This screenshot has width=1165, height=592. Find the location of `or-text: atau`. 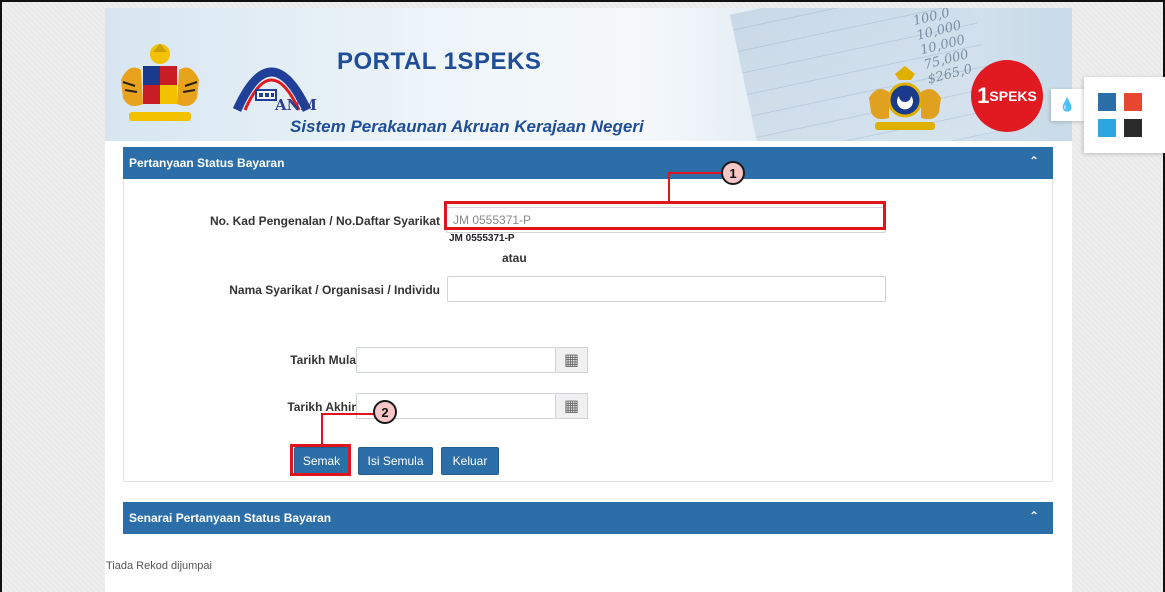

or-text: atau is located at coordinates (514, 258).